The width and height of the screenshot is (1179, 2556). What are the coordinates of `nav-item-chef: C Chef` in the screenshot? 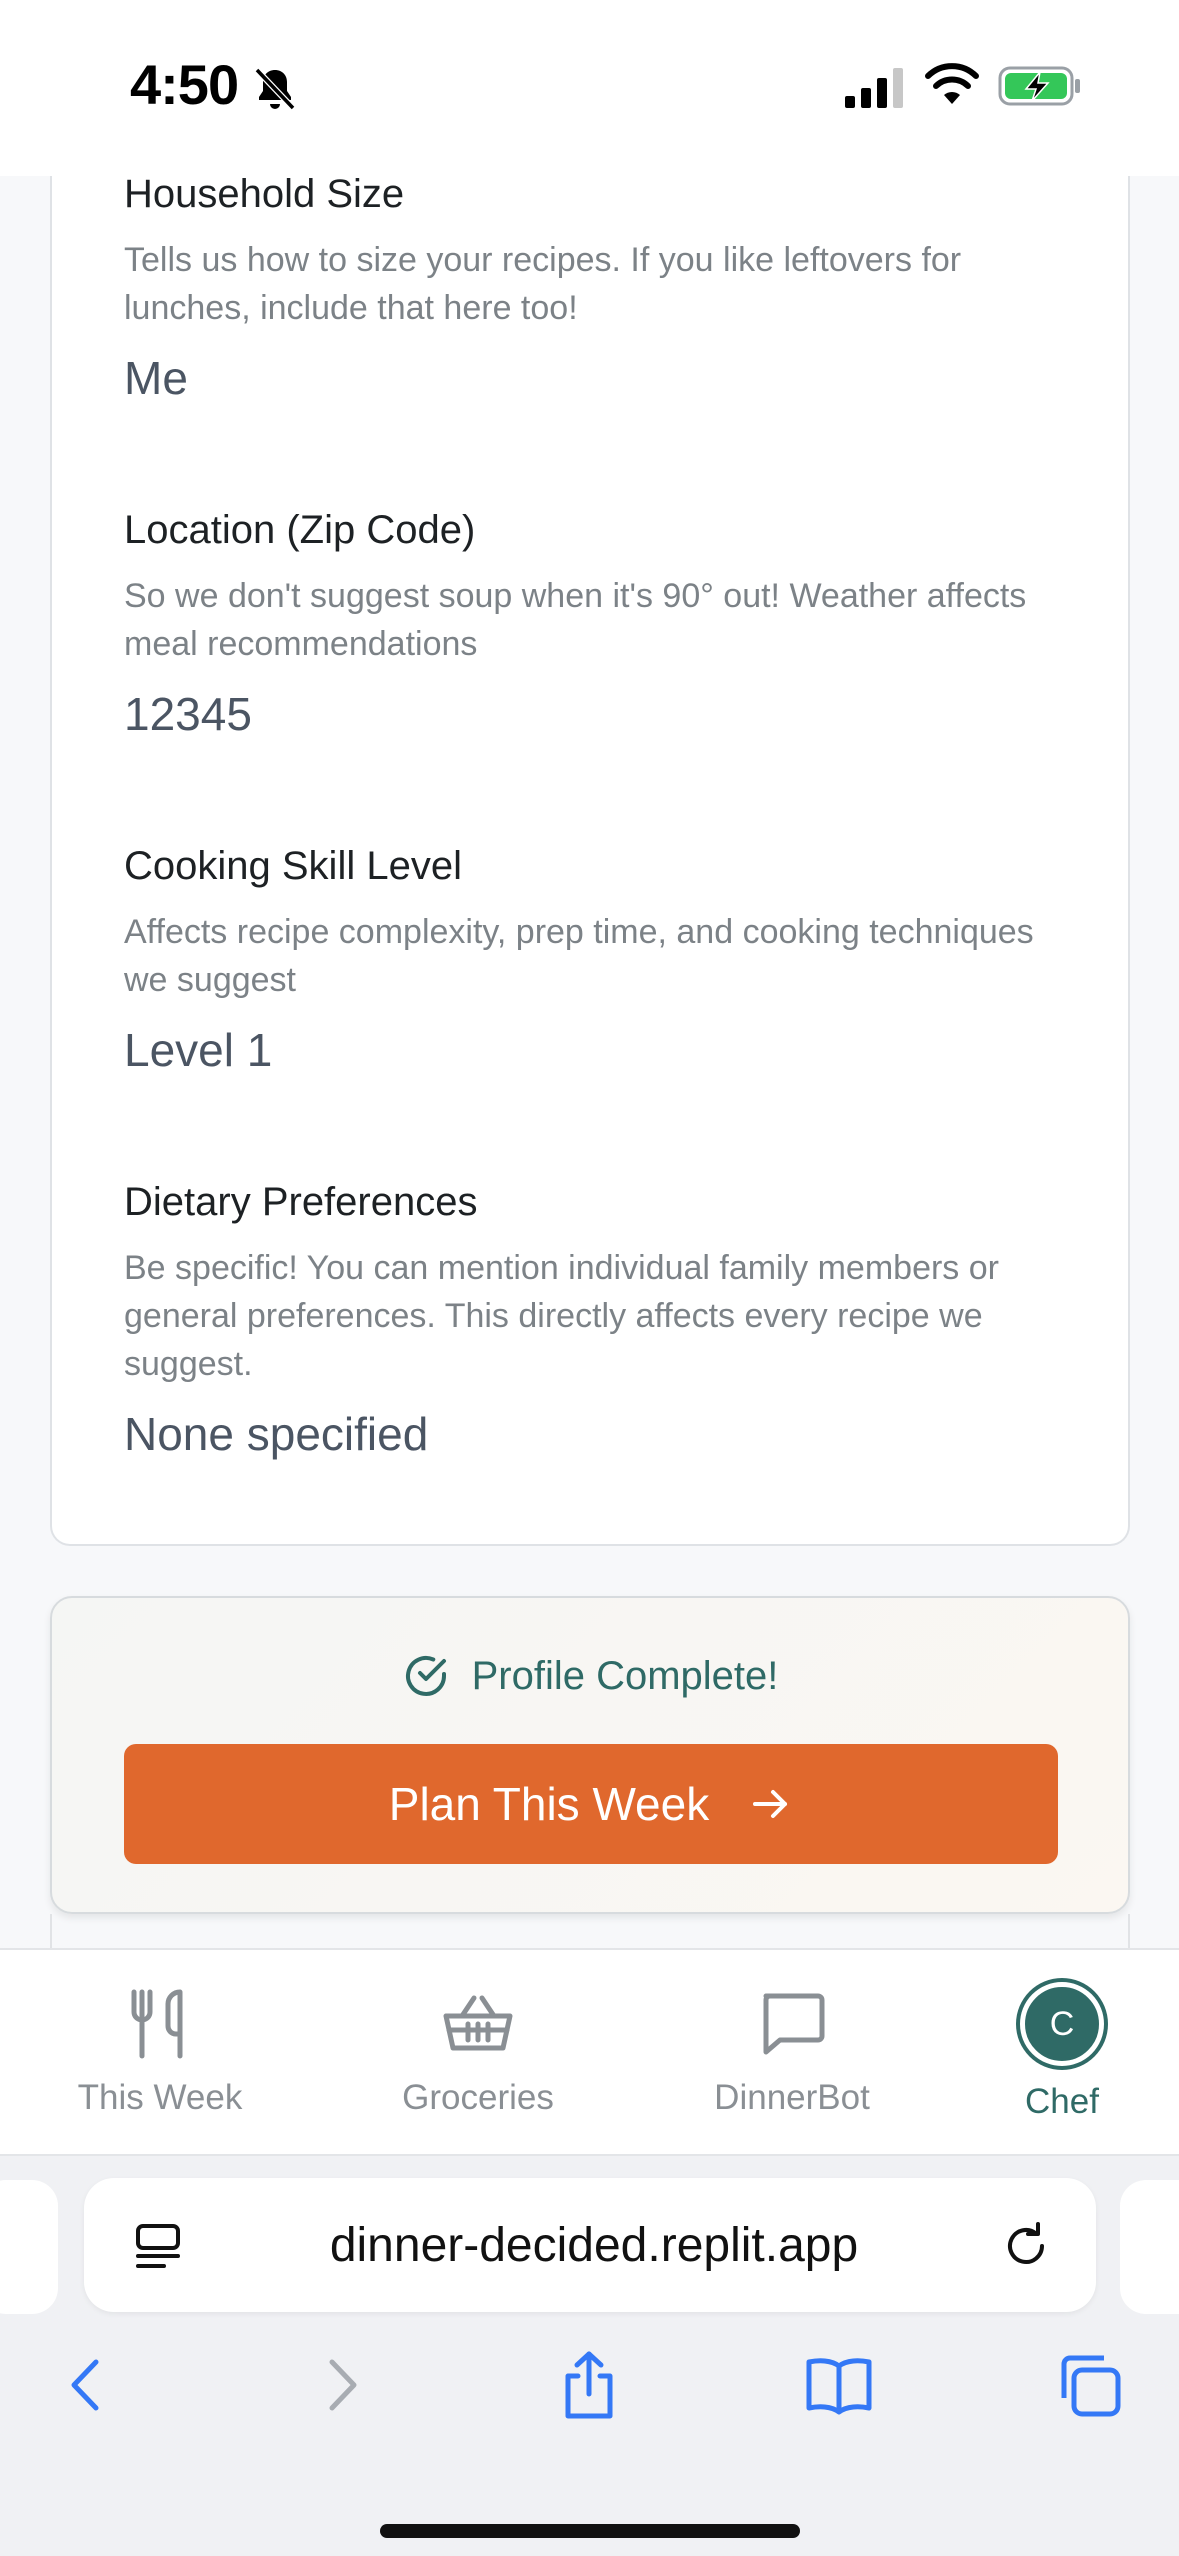 It's located at (1062, 2059).